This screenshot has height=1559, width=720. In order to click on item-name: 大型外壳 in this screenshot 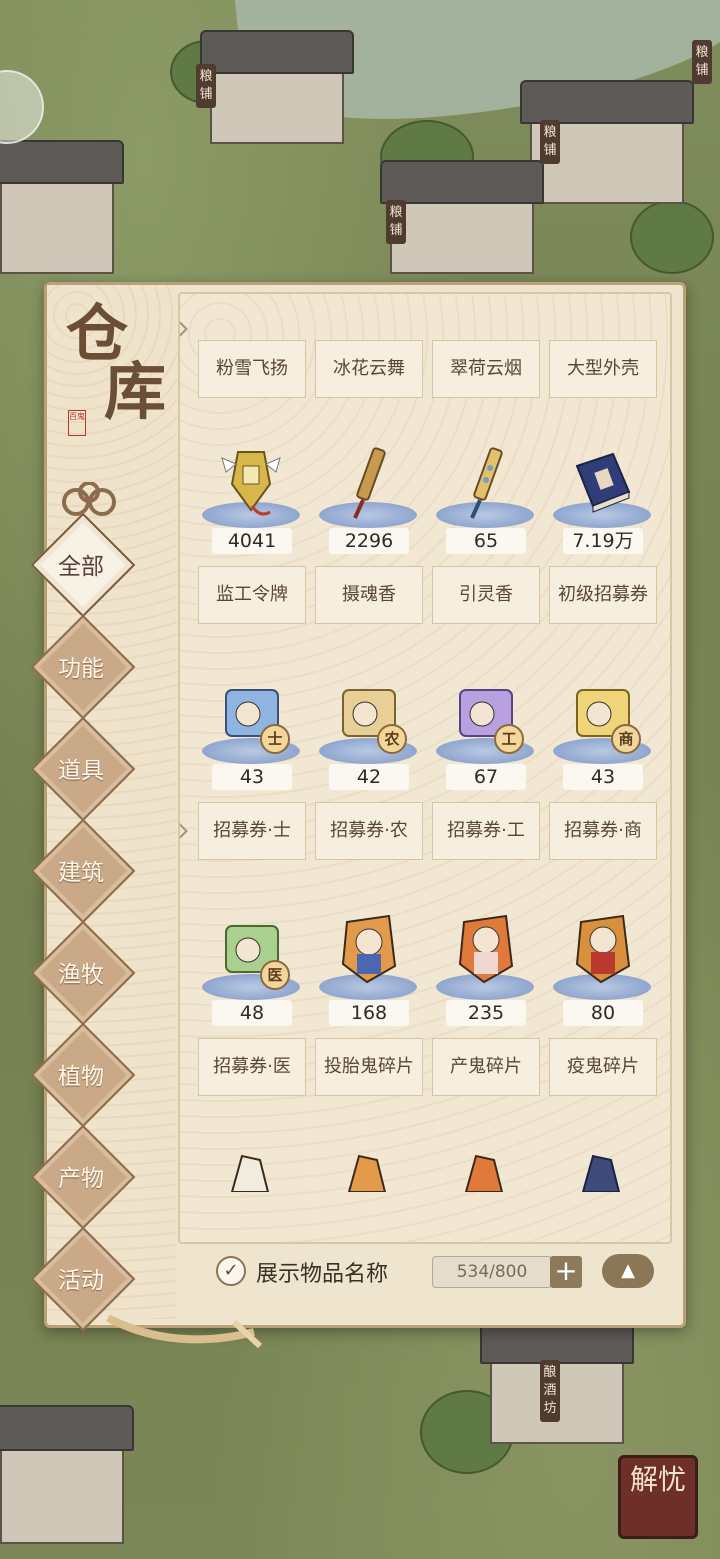, I will do `click(603, 369)`.